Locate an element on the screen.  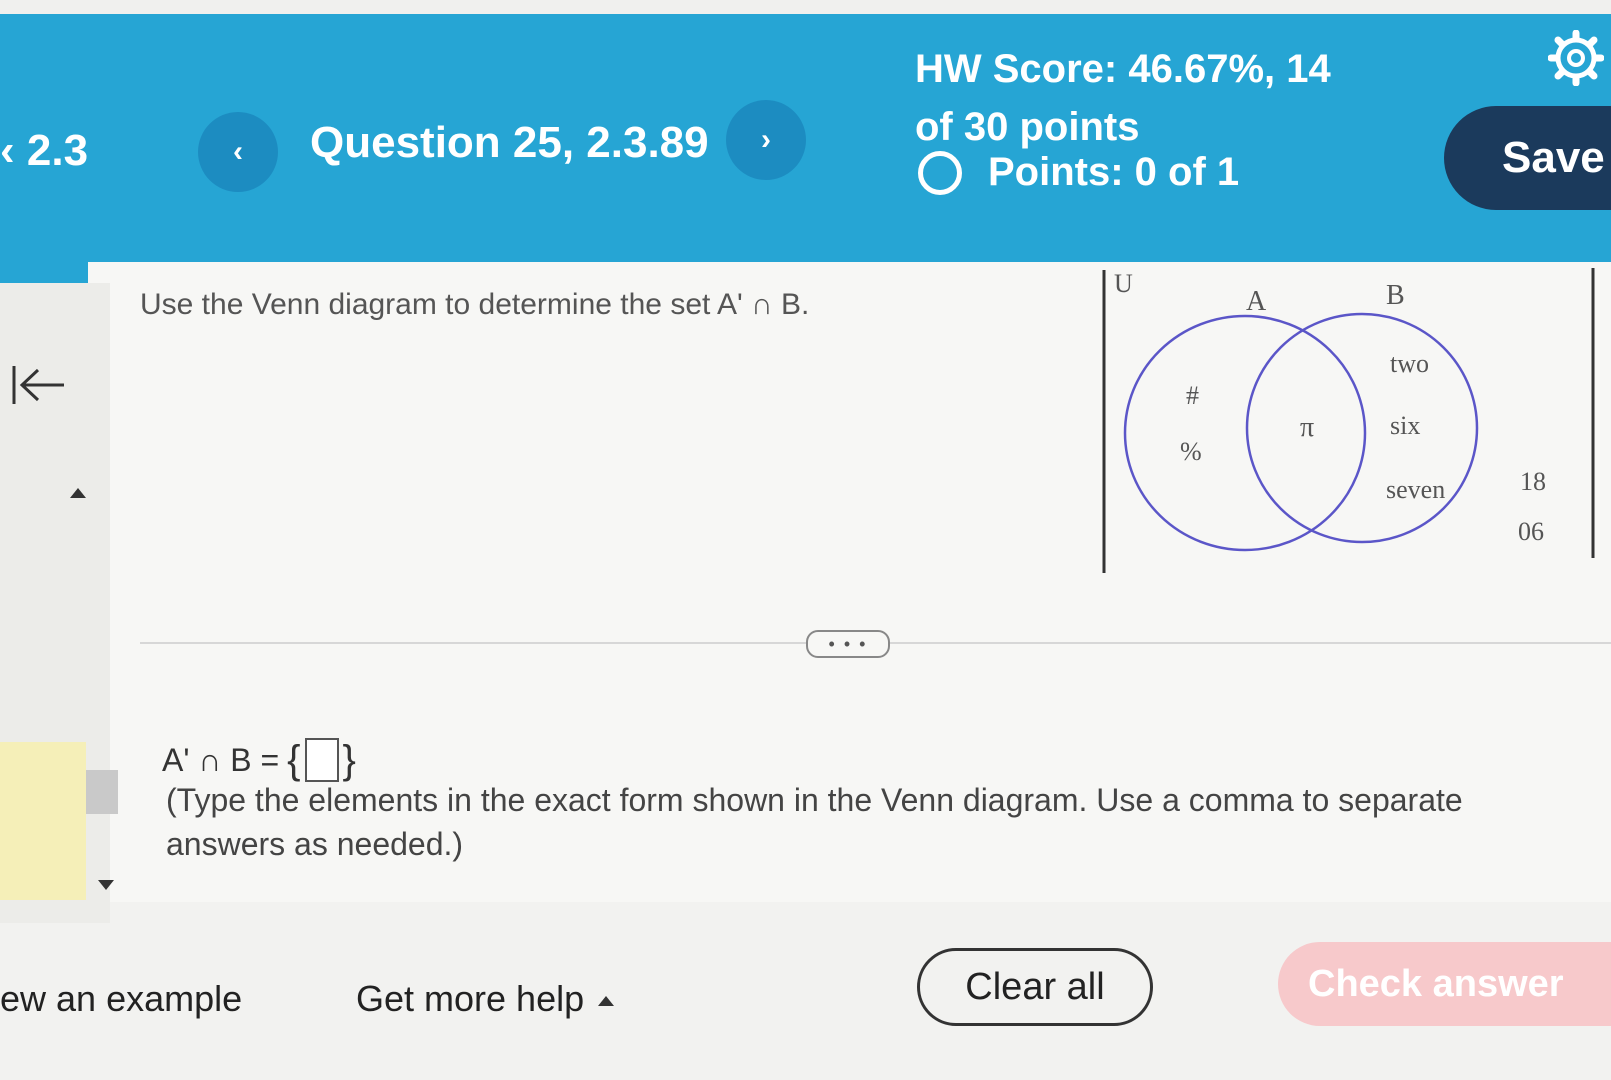
view-example-link: ew an example is located at coordinates (121, 999).